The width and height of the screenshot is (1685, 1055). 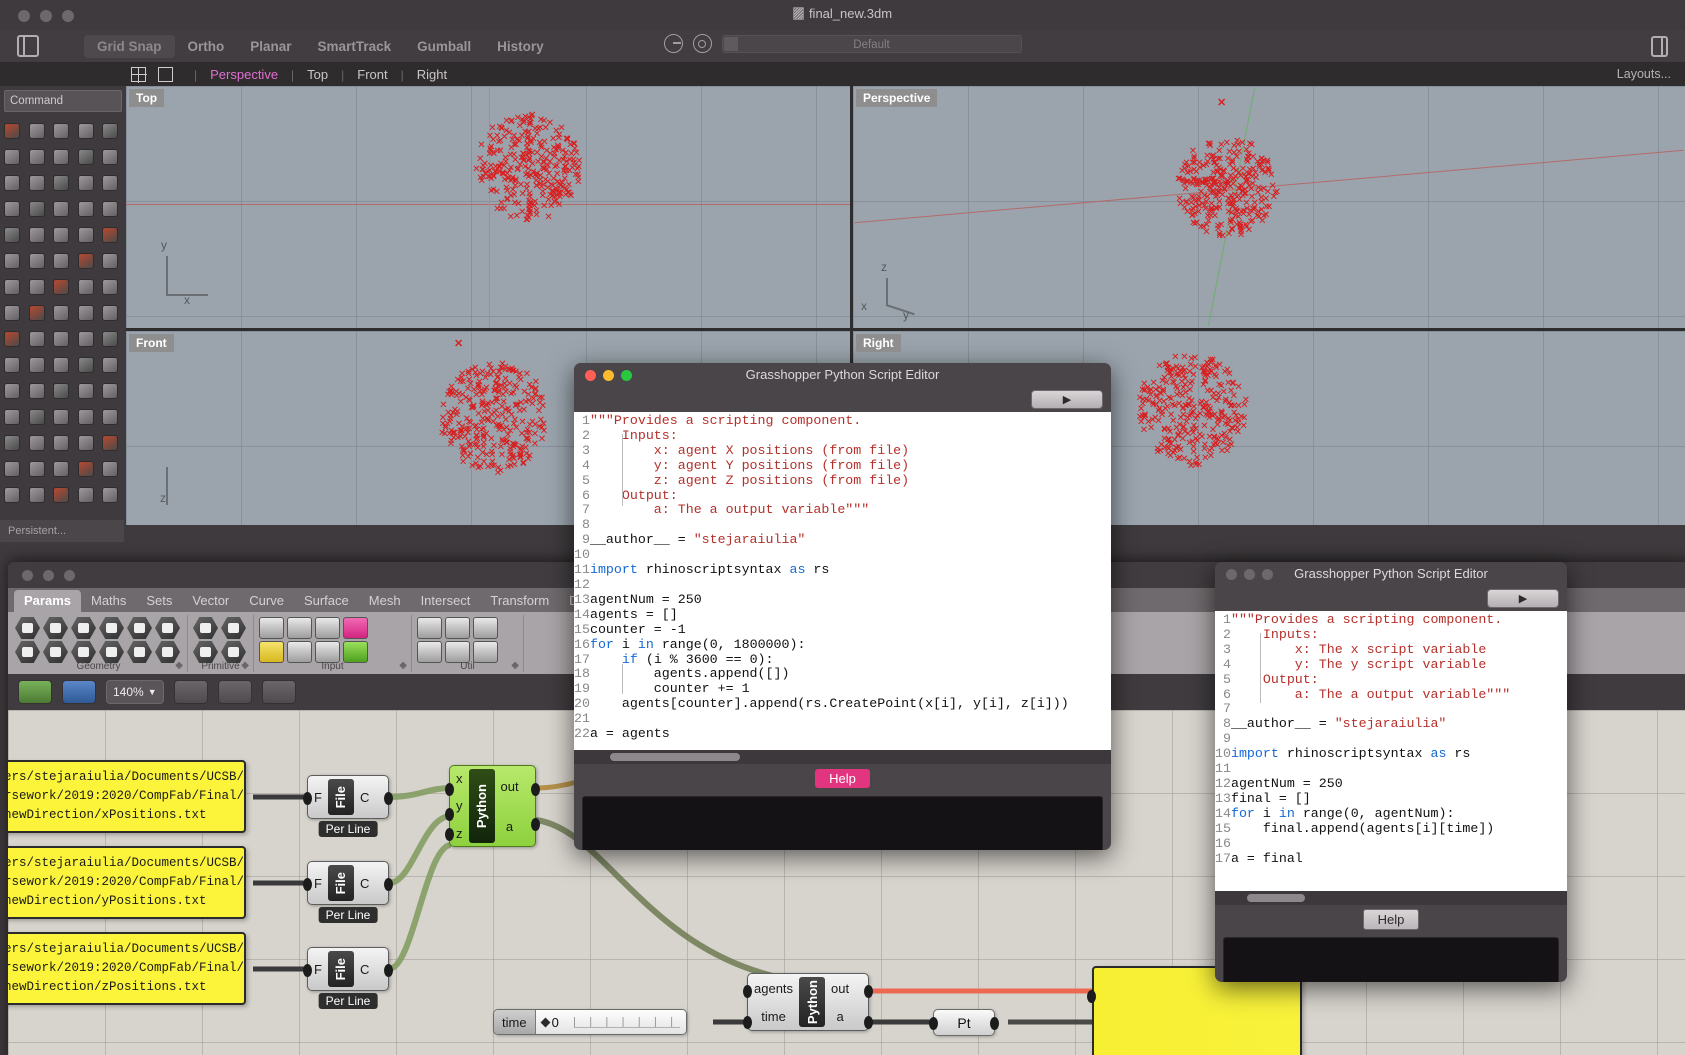 I want to click on param-point-icon, so click(x=55, y=628).